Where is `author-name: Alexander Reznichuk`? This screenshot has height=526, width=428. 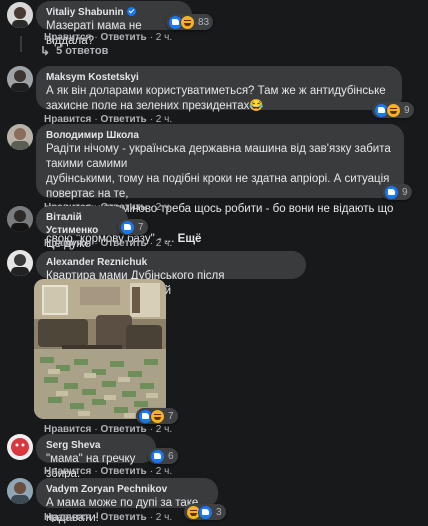
author-name: Alexander Reznichuk is located at coordinates (171, 262).